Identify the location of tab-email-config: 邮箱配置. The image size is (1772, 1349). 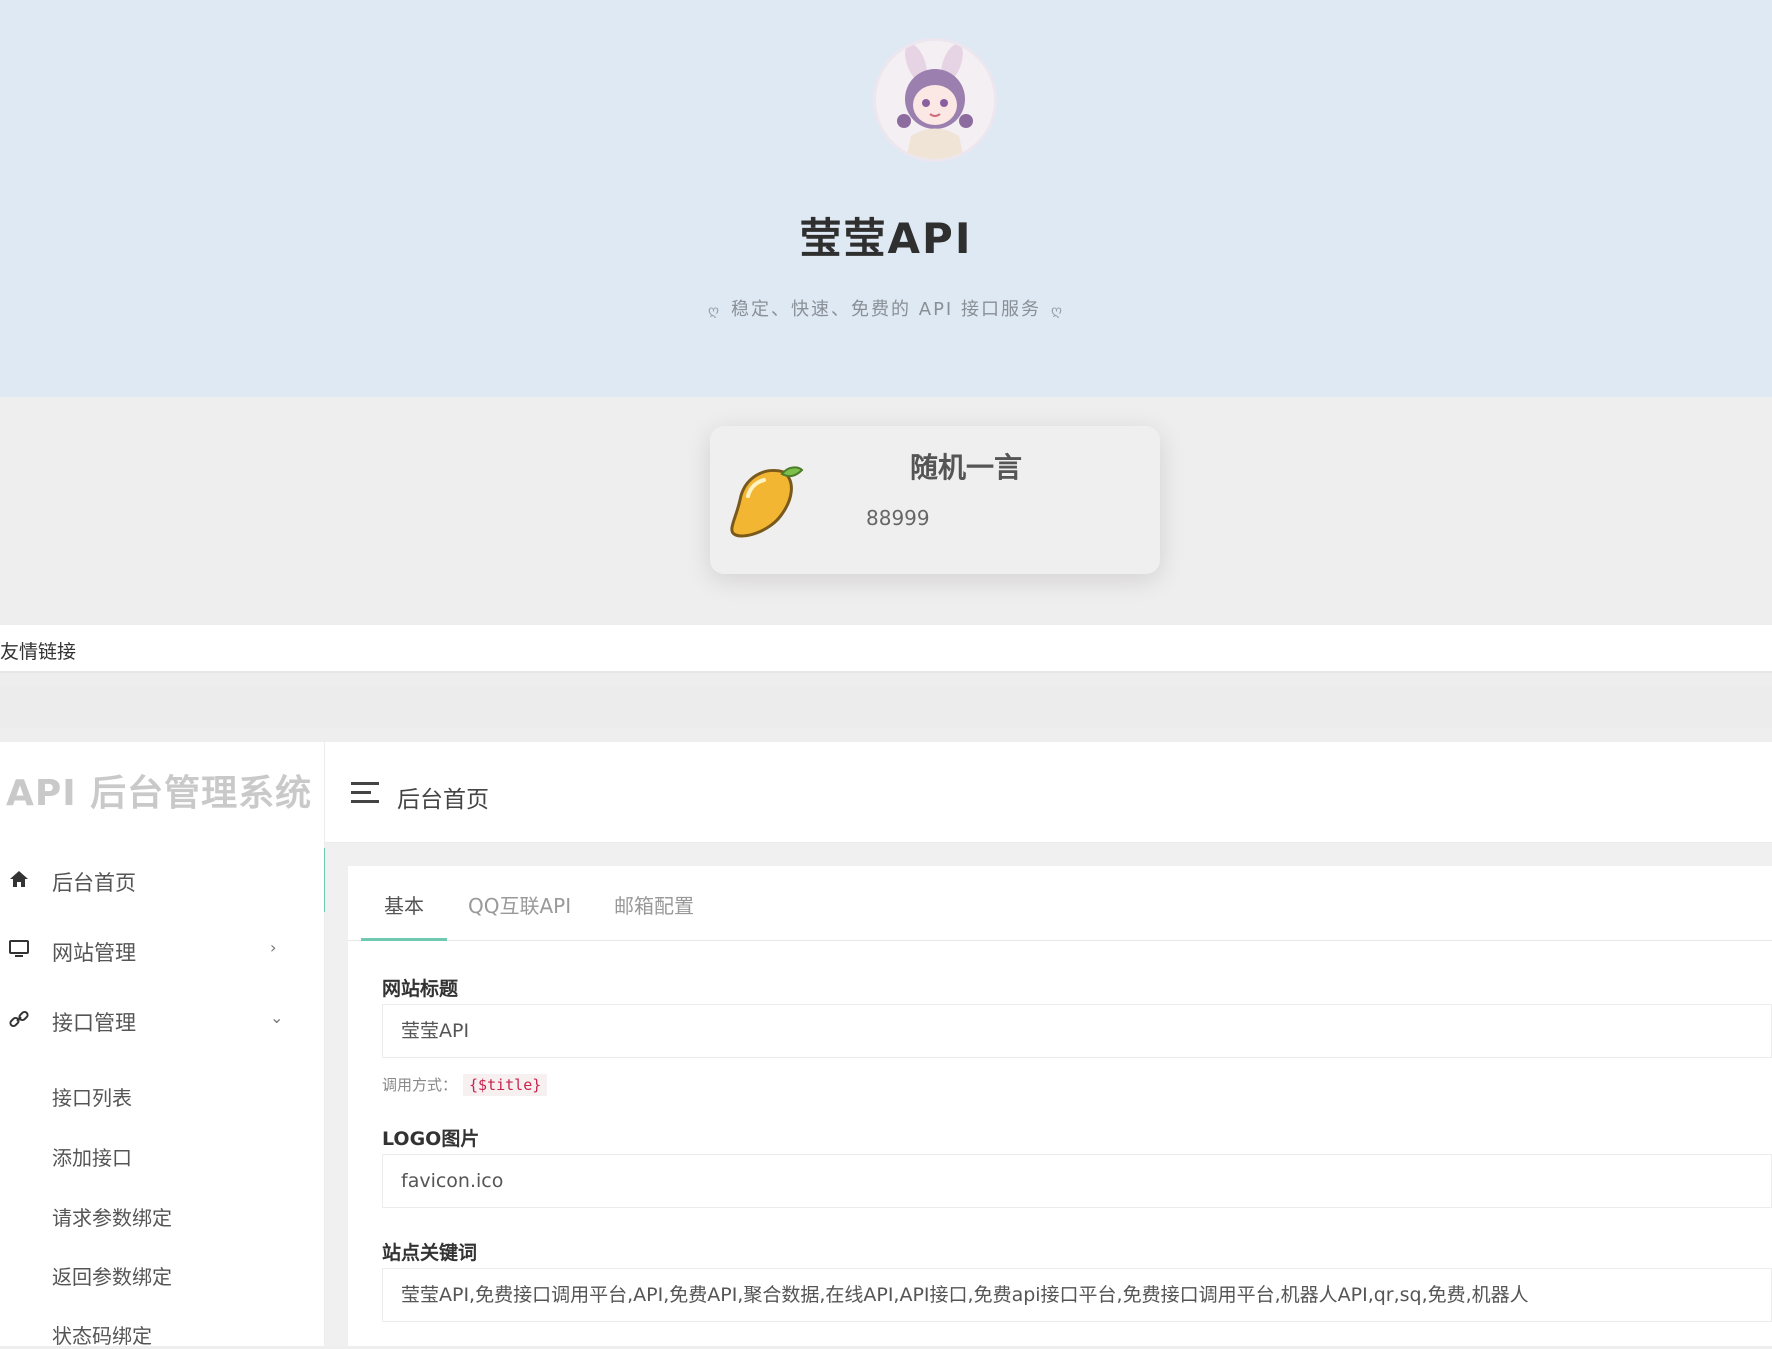
(654, 904).